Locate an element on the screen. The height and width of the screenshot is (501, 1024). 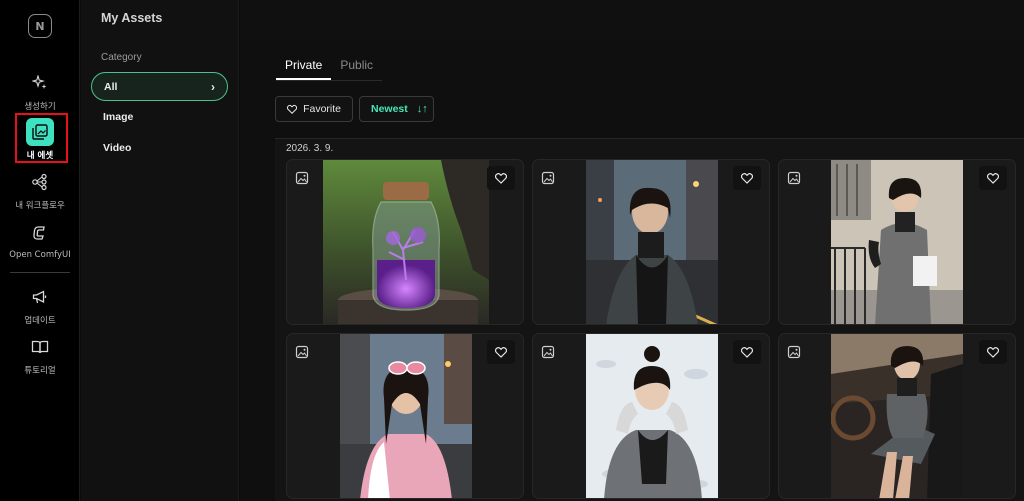
asset-thumbnail-wall-girl is located at coordinates (897, 242).